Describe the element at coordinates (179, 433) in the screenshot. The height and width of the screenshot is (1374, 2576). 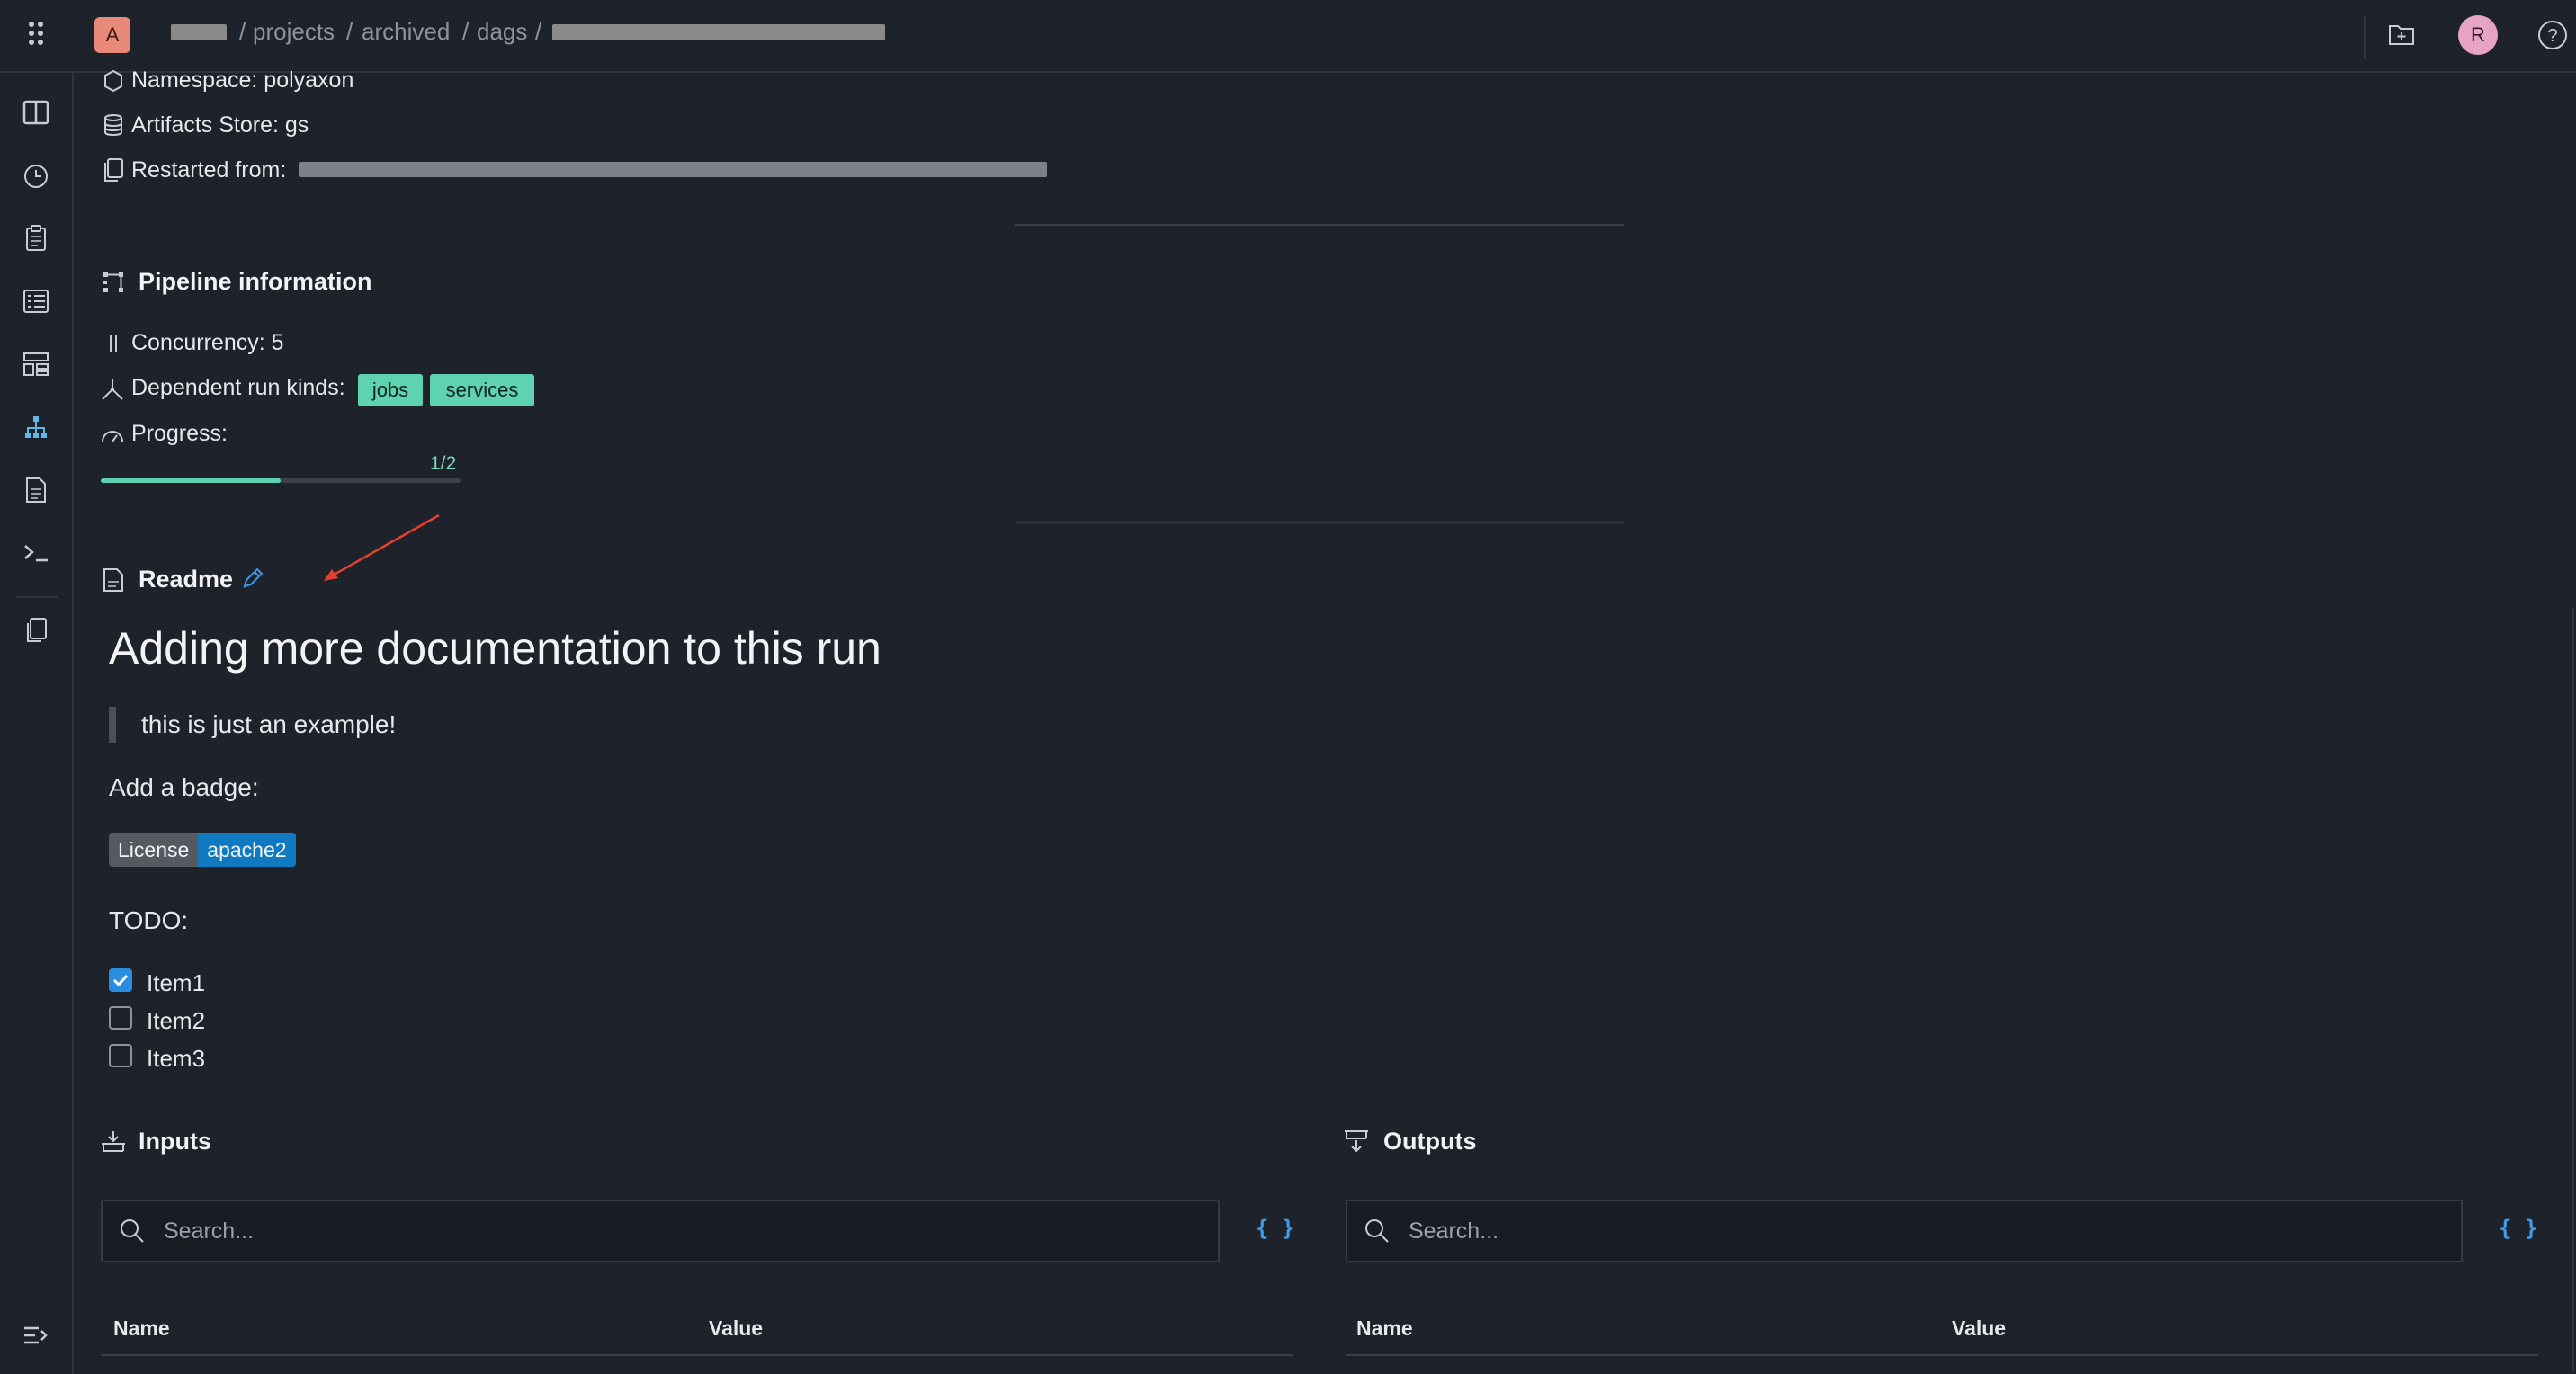
I see `progress-label: Progress:` at that location.